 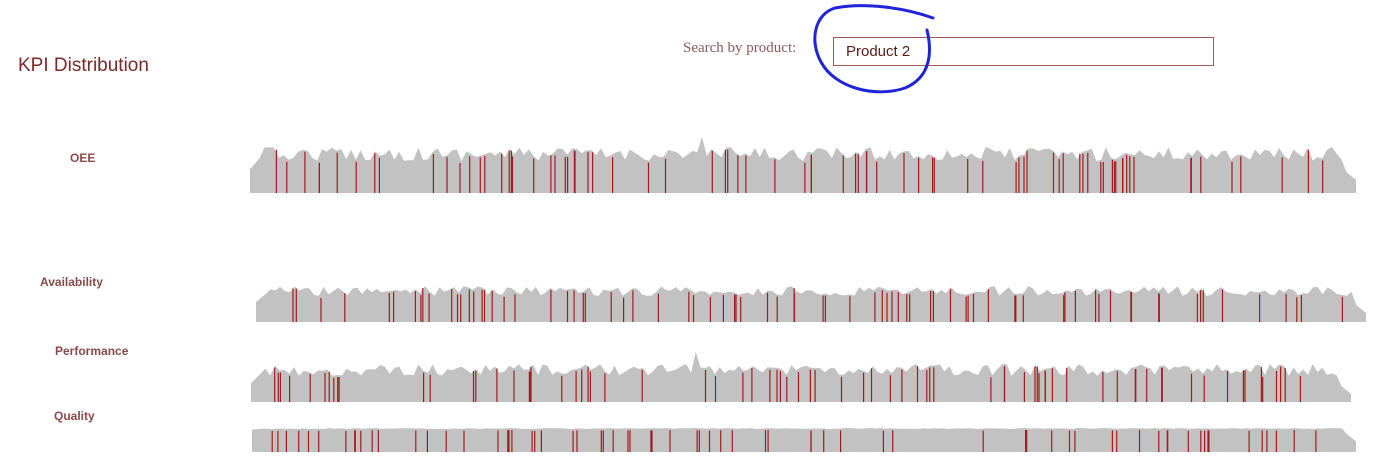 What do you see at coordinates (71, 282) in the screenshot?
I see `kpi-label-availability: Availability` at bounding box center [71, 282].